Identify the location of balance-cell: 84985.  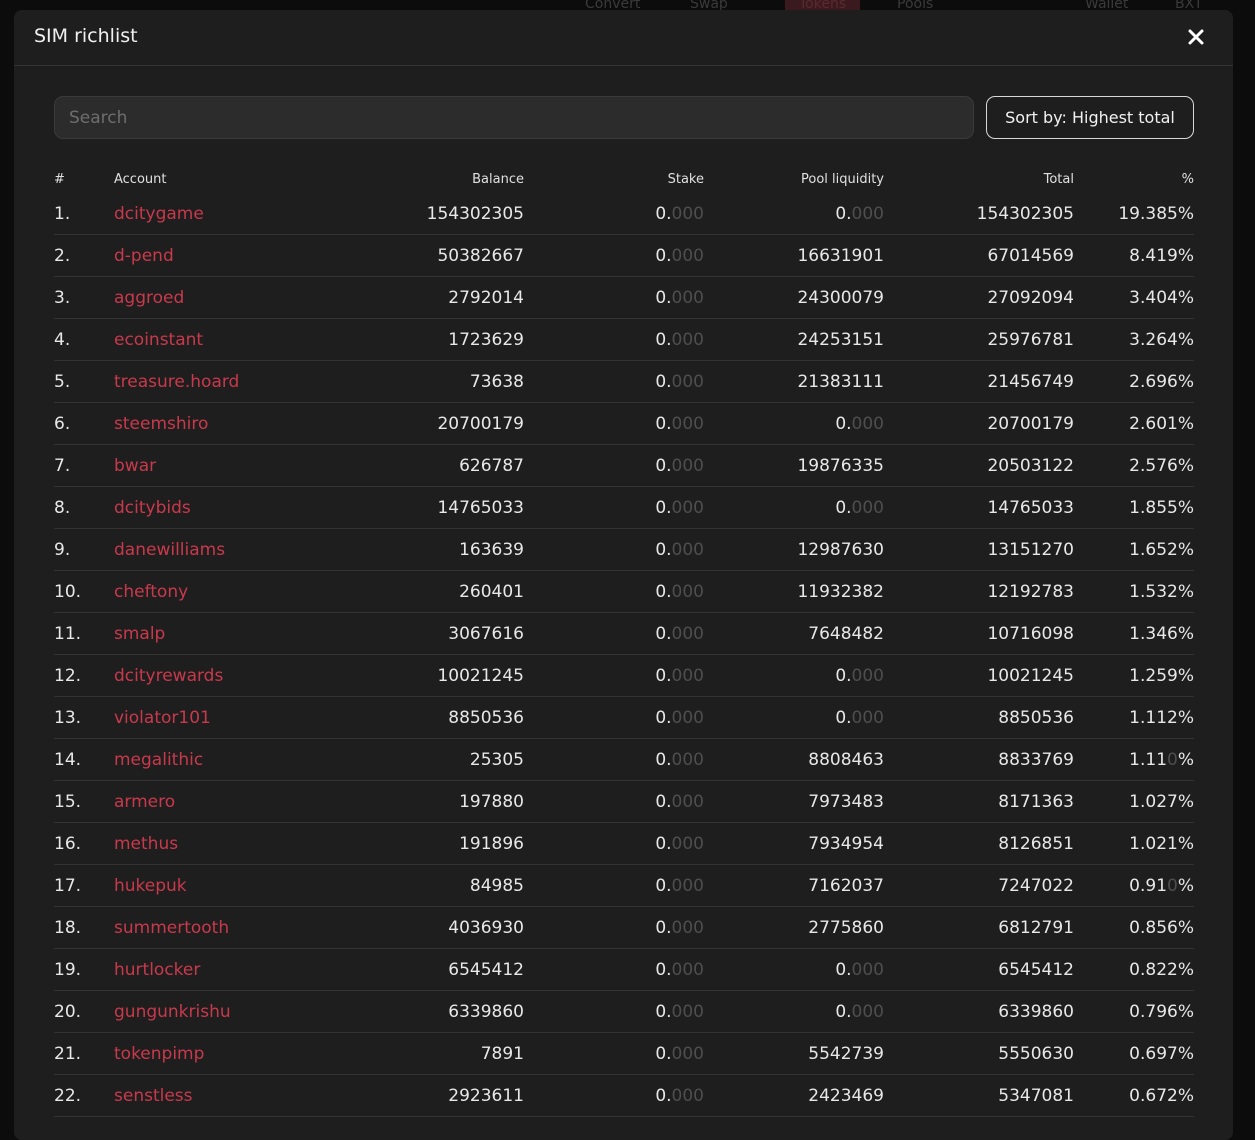
(429, 885).